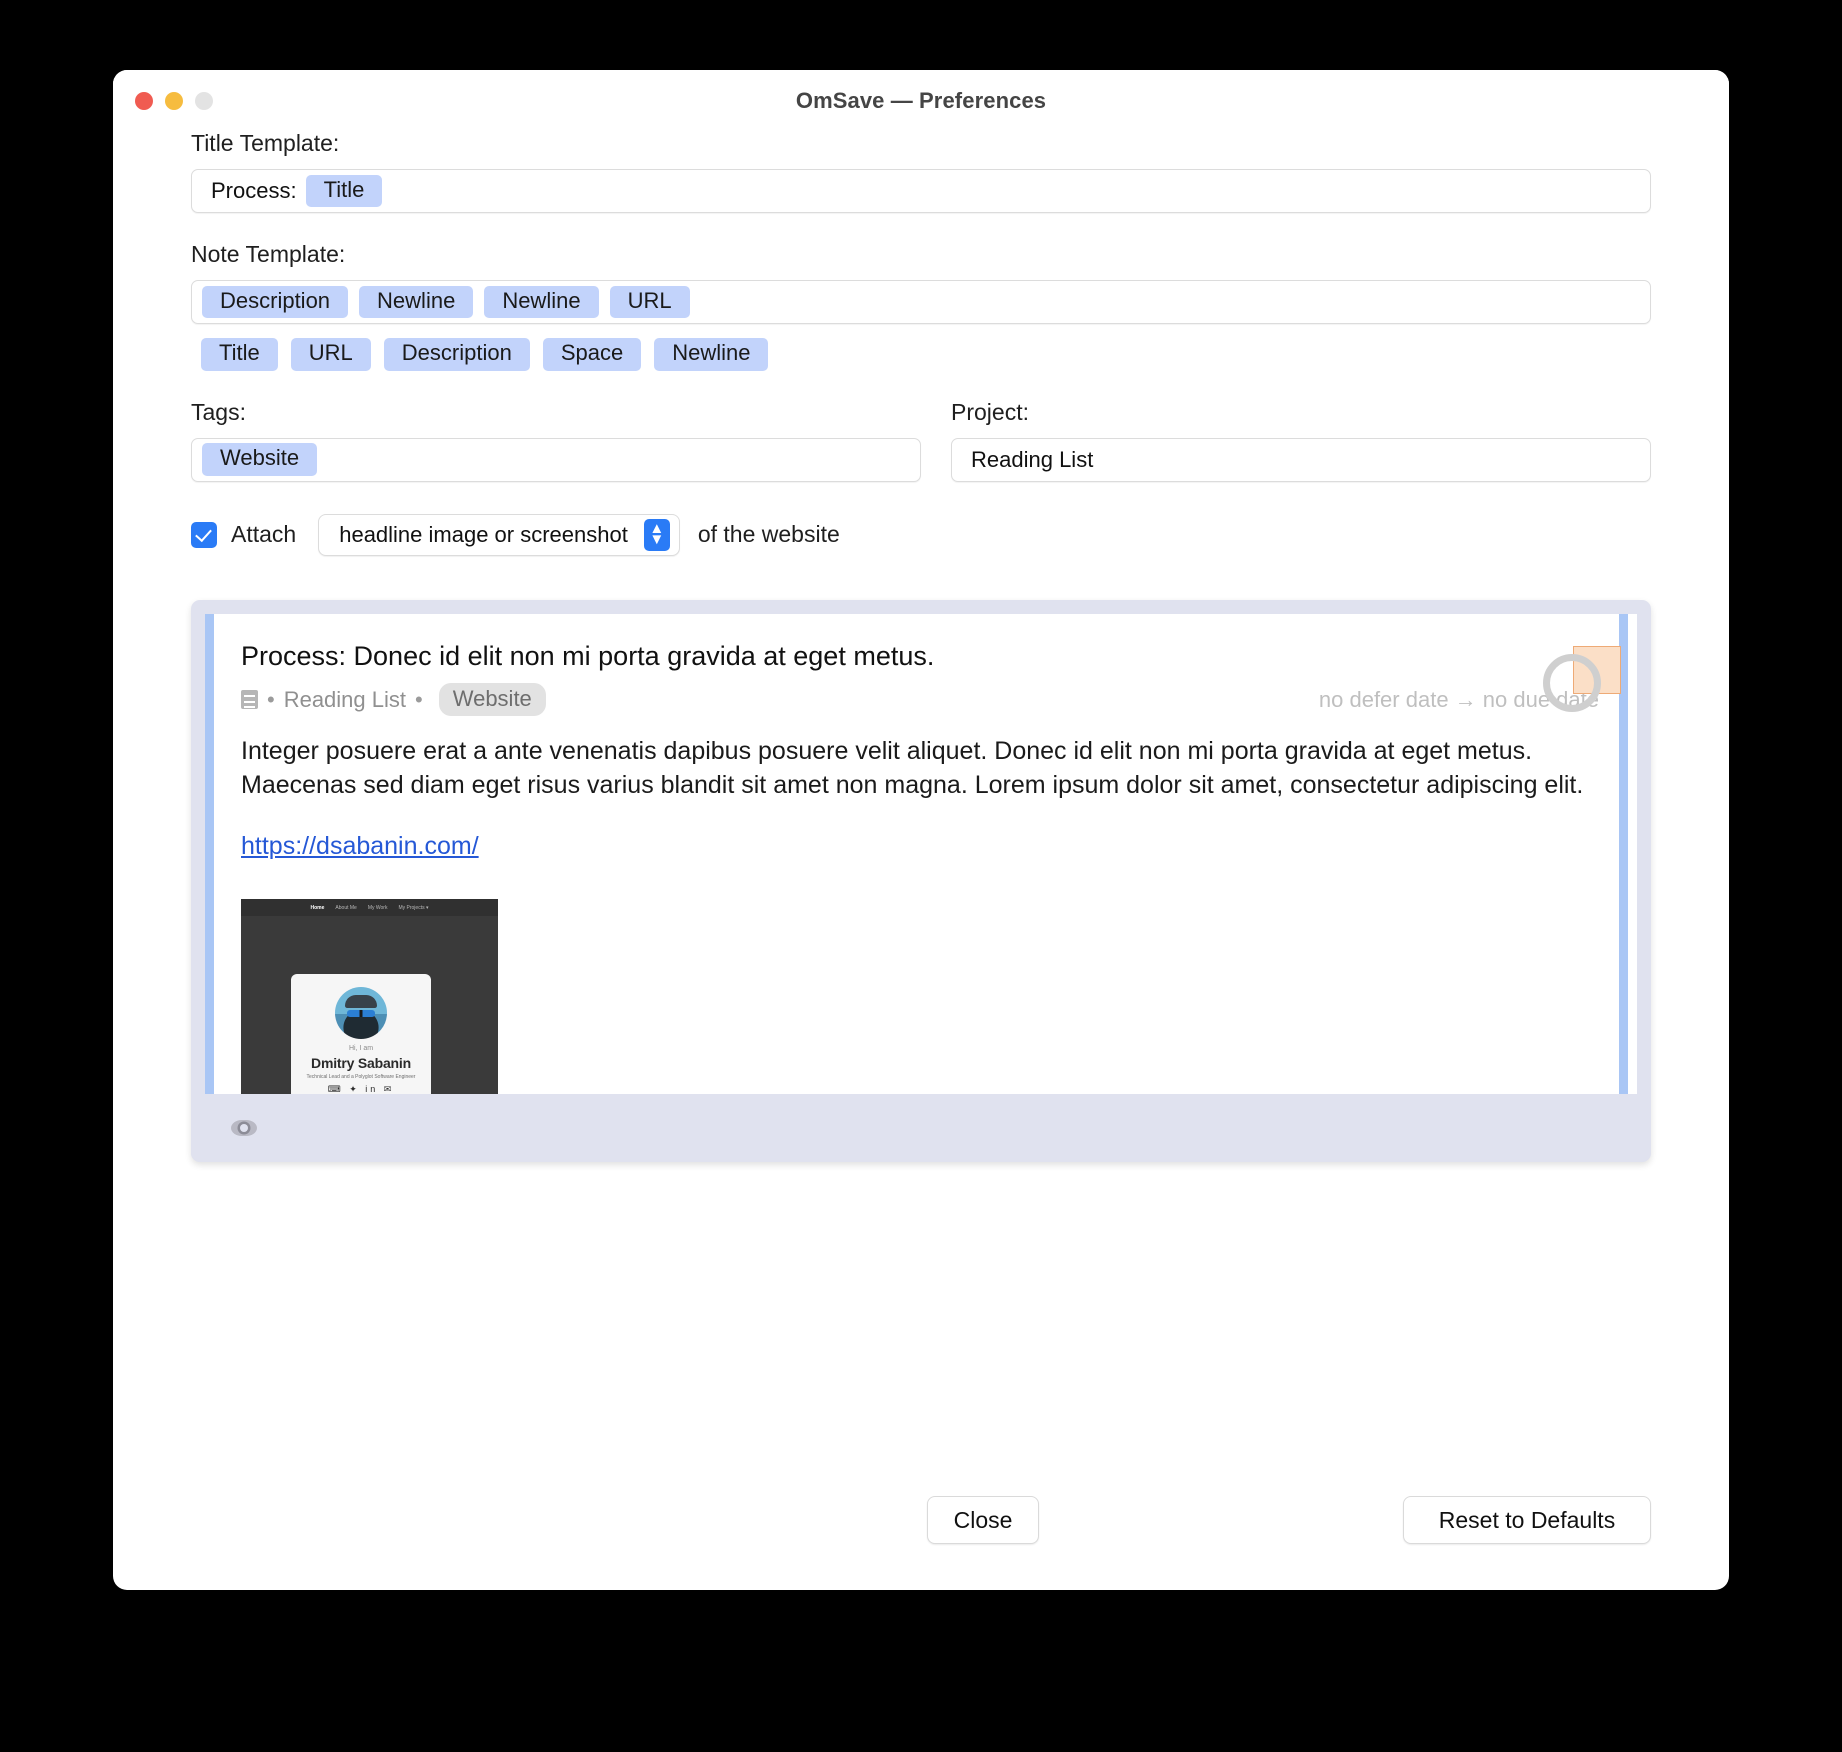  Describe the element at coordinates (361, 1049) in the screenshot. I see `thumbnail-greeting: Hi, I am` at that location.